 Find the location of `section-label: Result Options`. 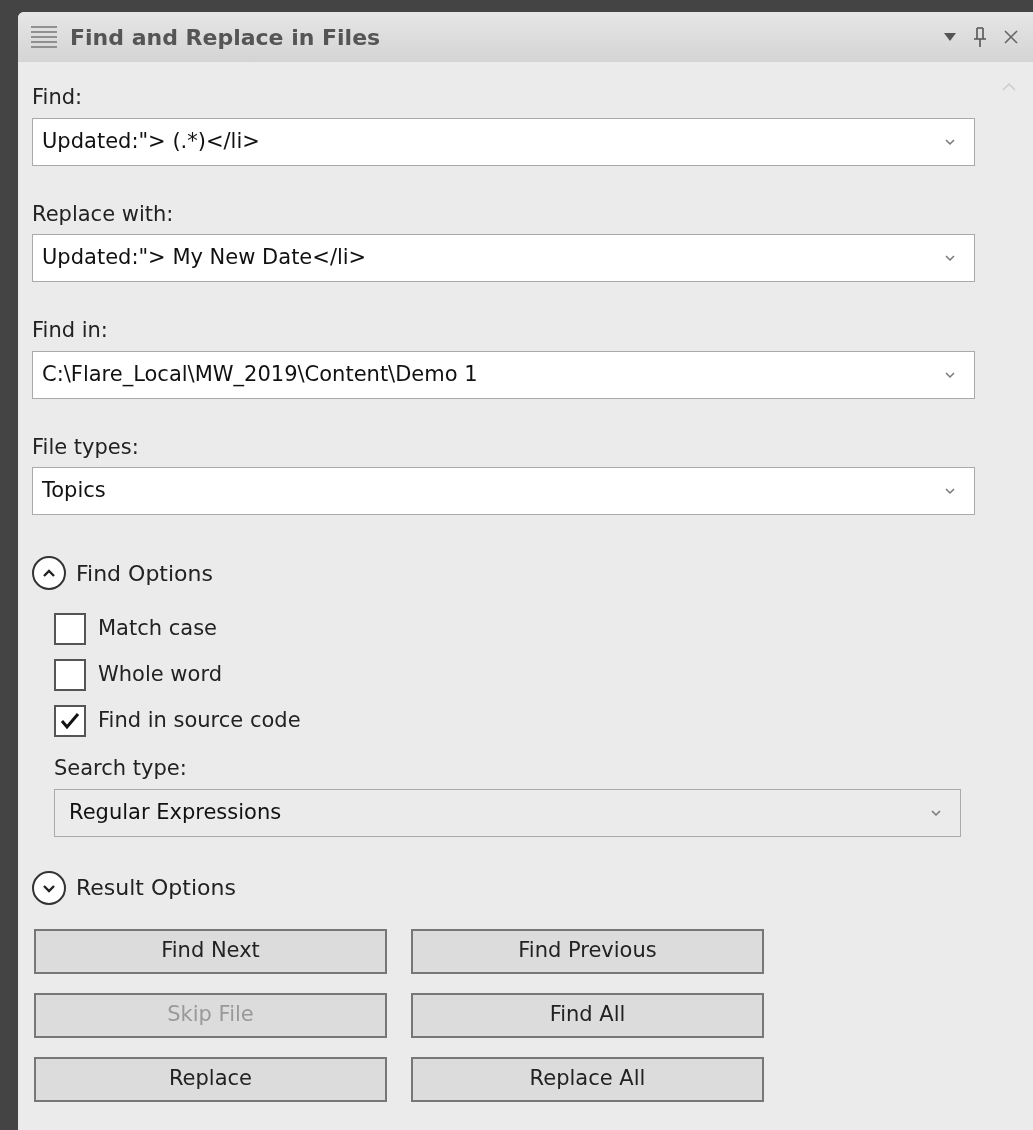

section-label: Result Options is located at coordinates (156, 888).